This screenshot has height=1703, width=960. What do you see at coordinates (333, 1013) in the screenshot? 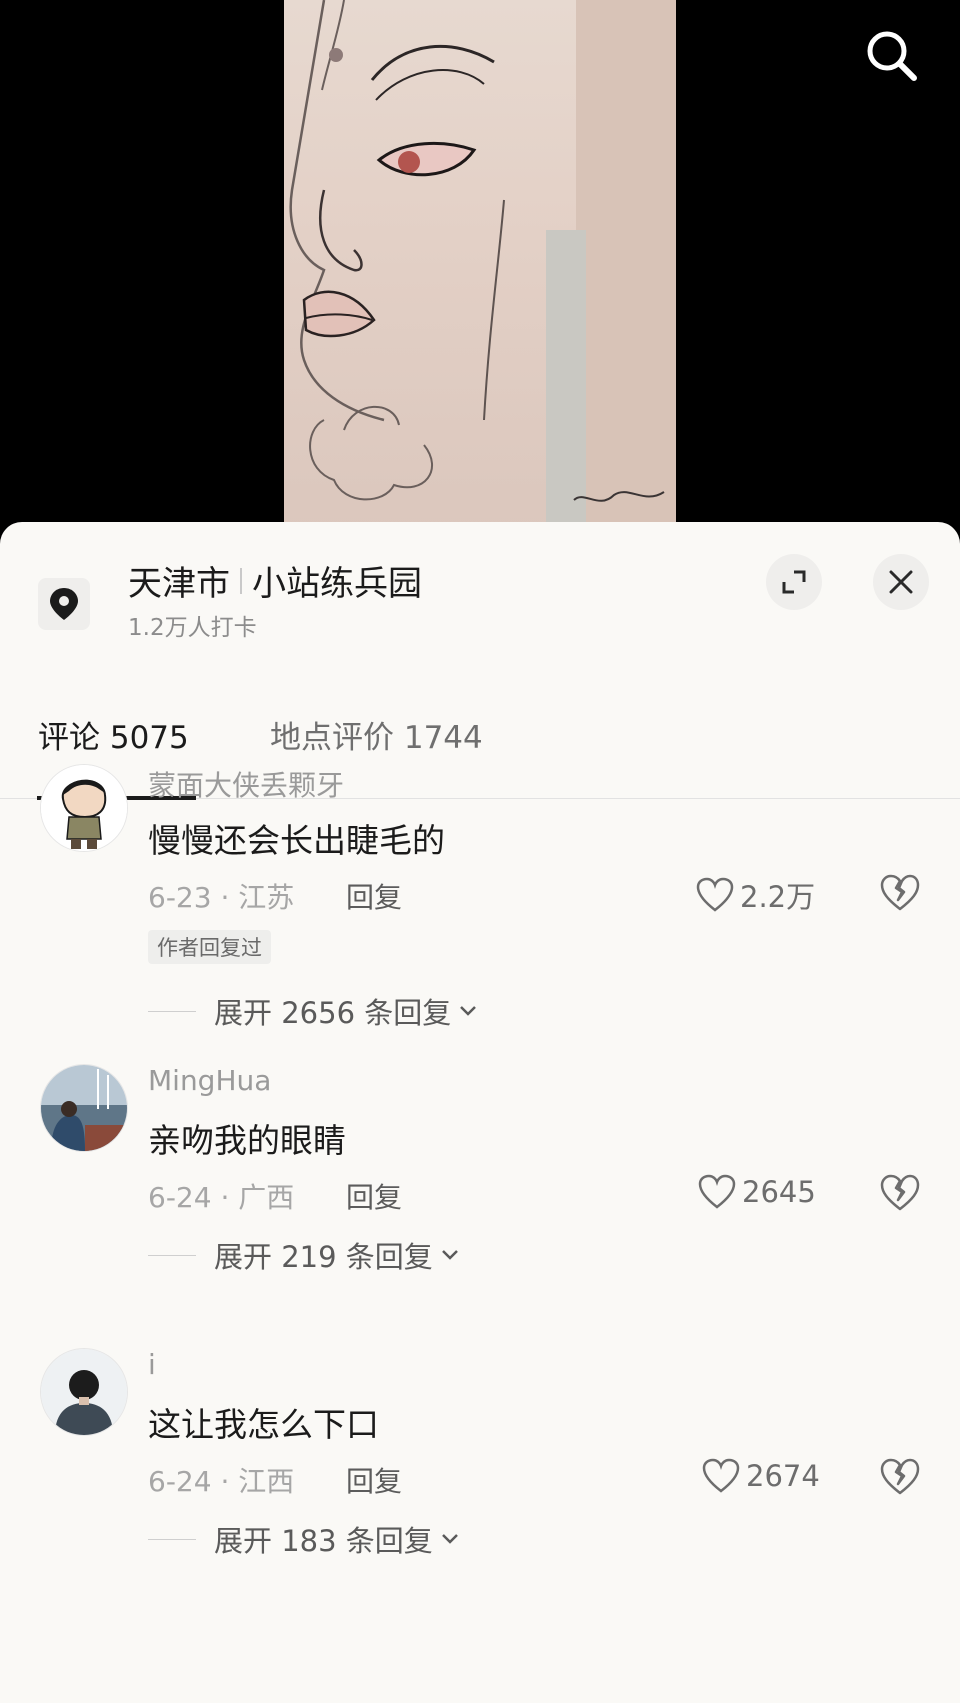
I see `expand-replies-label: 展开 2656 条回复` at bounding box center [333, 1013].